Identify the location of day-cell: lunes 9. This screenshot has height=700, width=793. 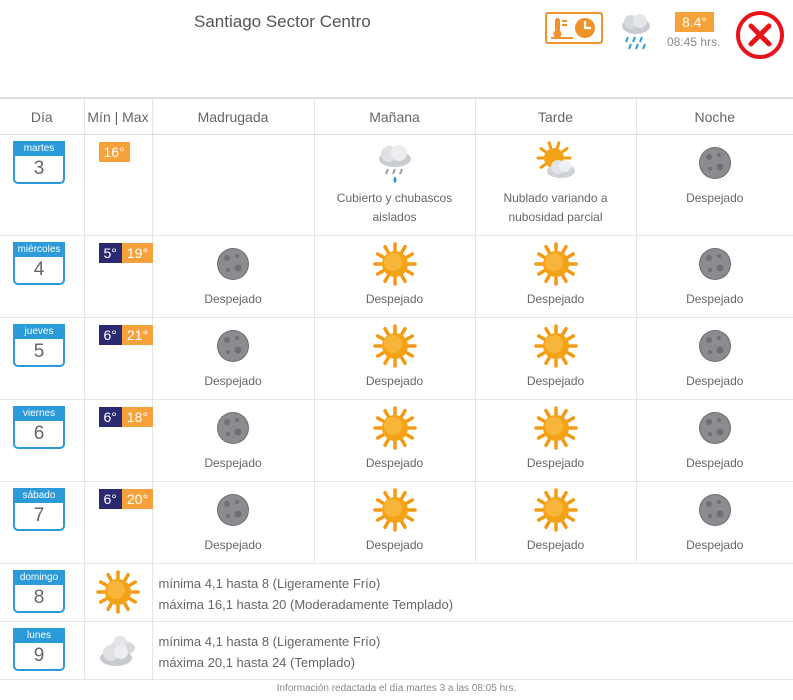
(42, 650).